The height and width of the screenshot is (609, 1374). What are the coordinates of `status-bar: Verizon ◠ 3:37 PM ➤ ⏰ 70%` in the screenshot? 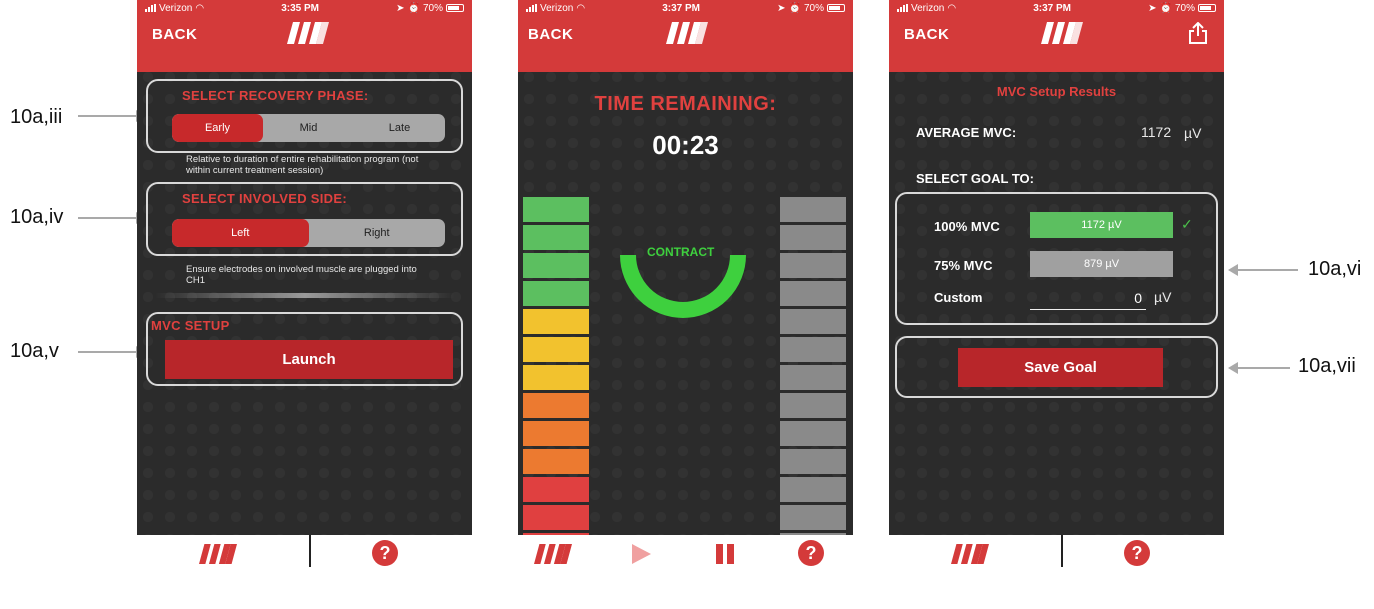 It's located at (685, 8).